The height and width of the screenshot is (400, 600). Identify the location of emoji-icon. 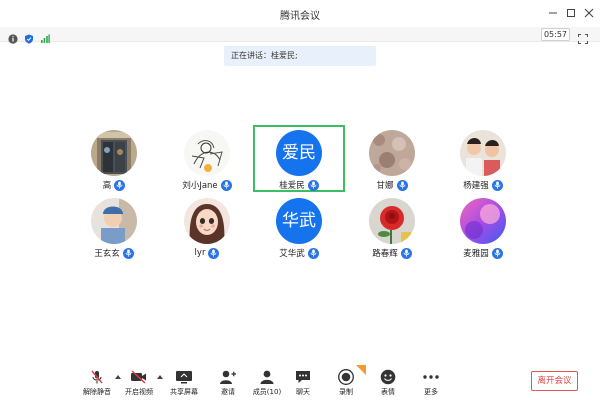
(388, 377).